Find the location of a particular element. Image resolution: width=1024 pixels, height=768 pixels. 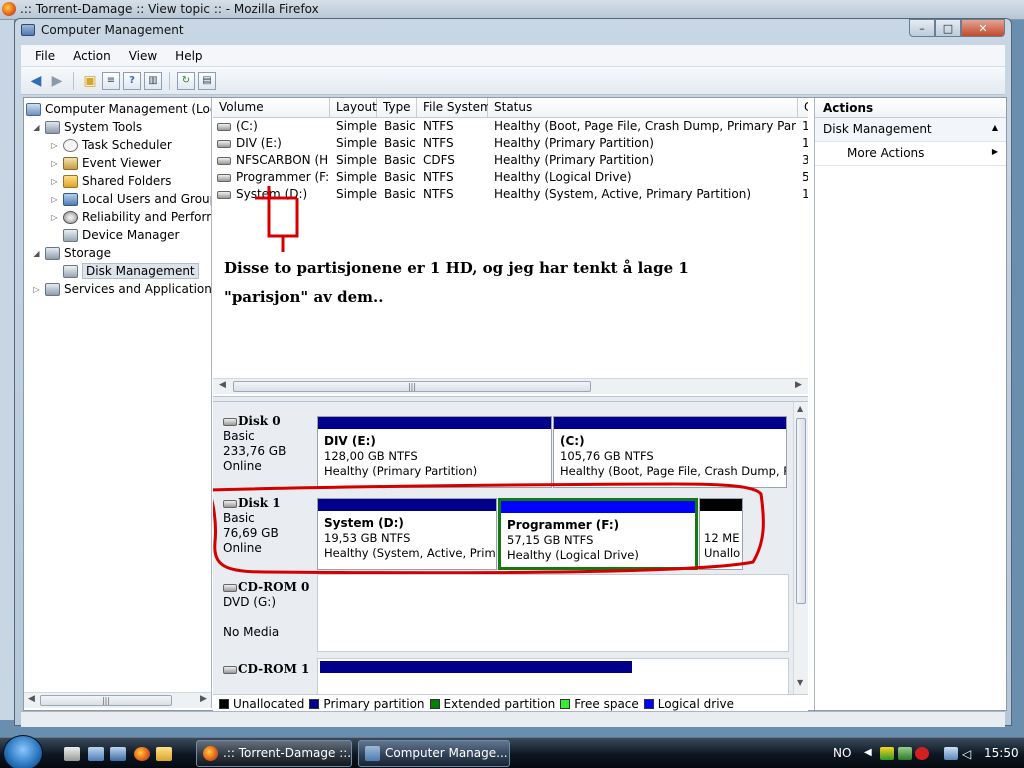

tree-item-device-manager: Device Manager is located at coordinates (114, 235).